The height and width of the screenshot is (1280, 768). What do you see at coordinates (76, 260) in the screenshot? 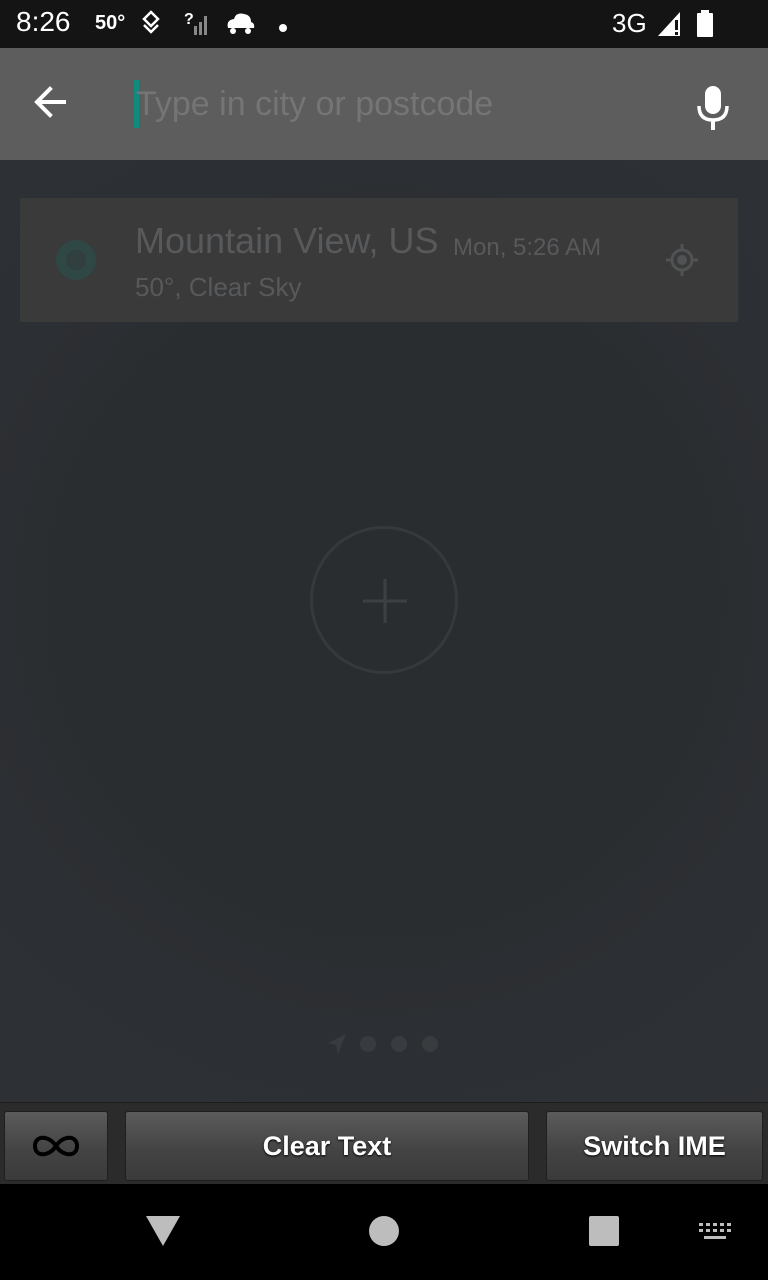
I see `city-status-dot` at bounding box center [76, 260].